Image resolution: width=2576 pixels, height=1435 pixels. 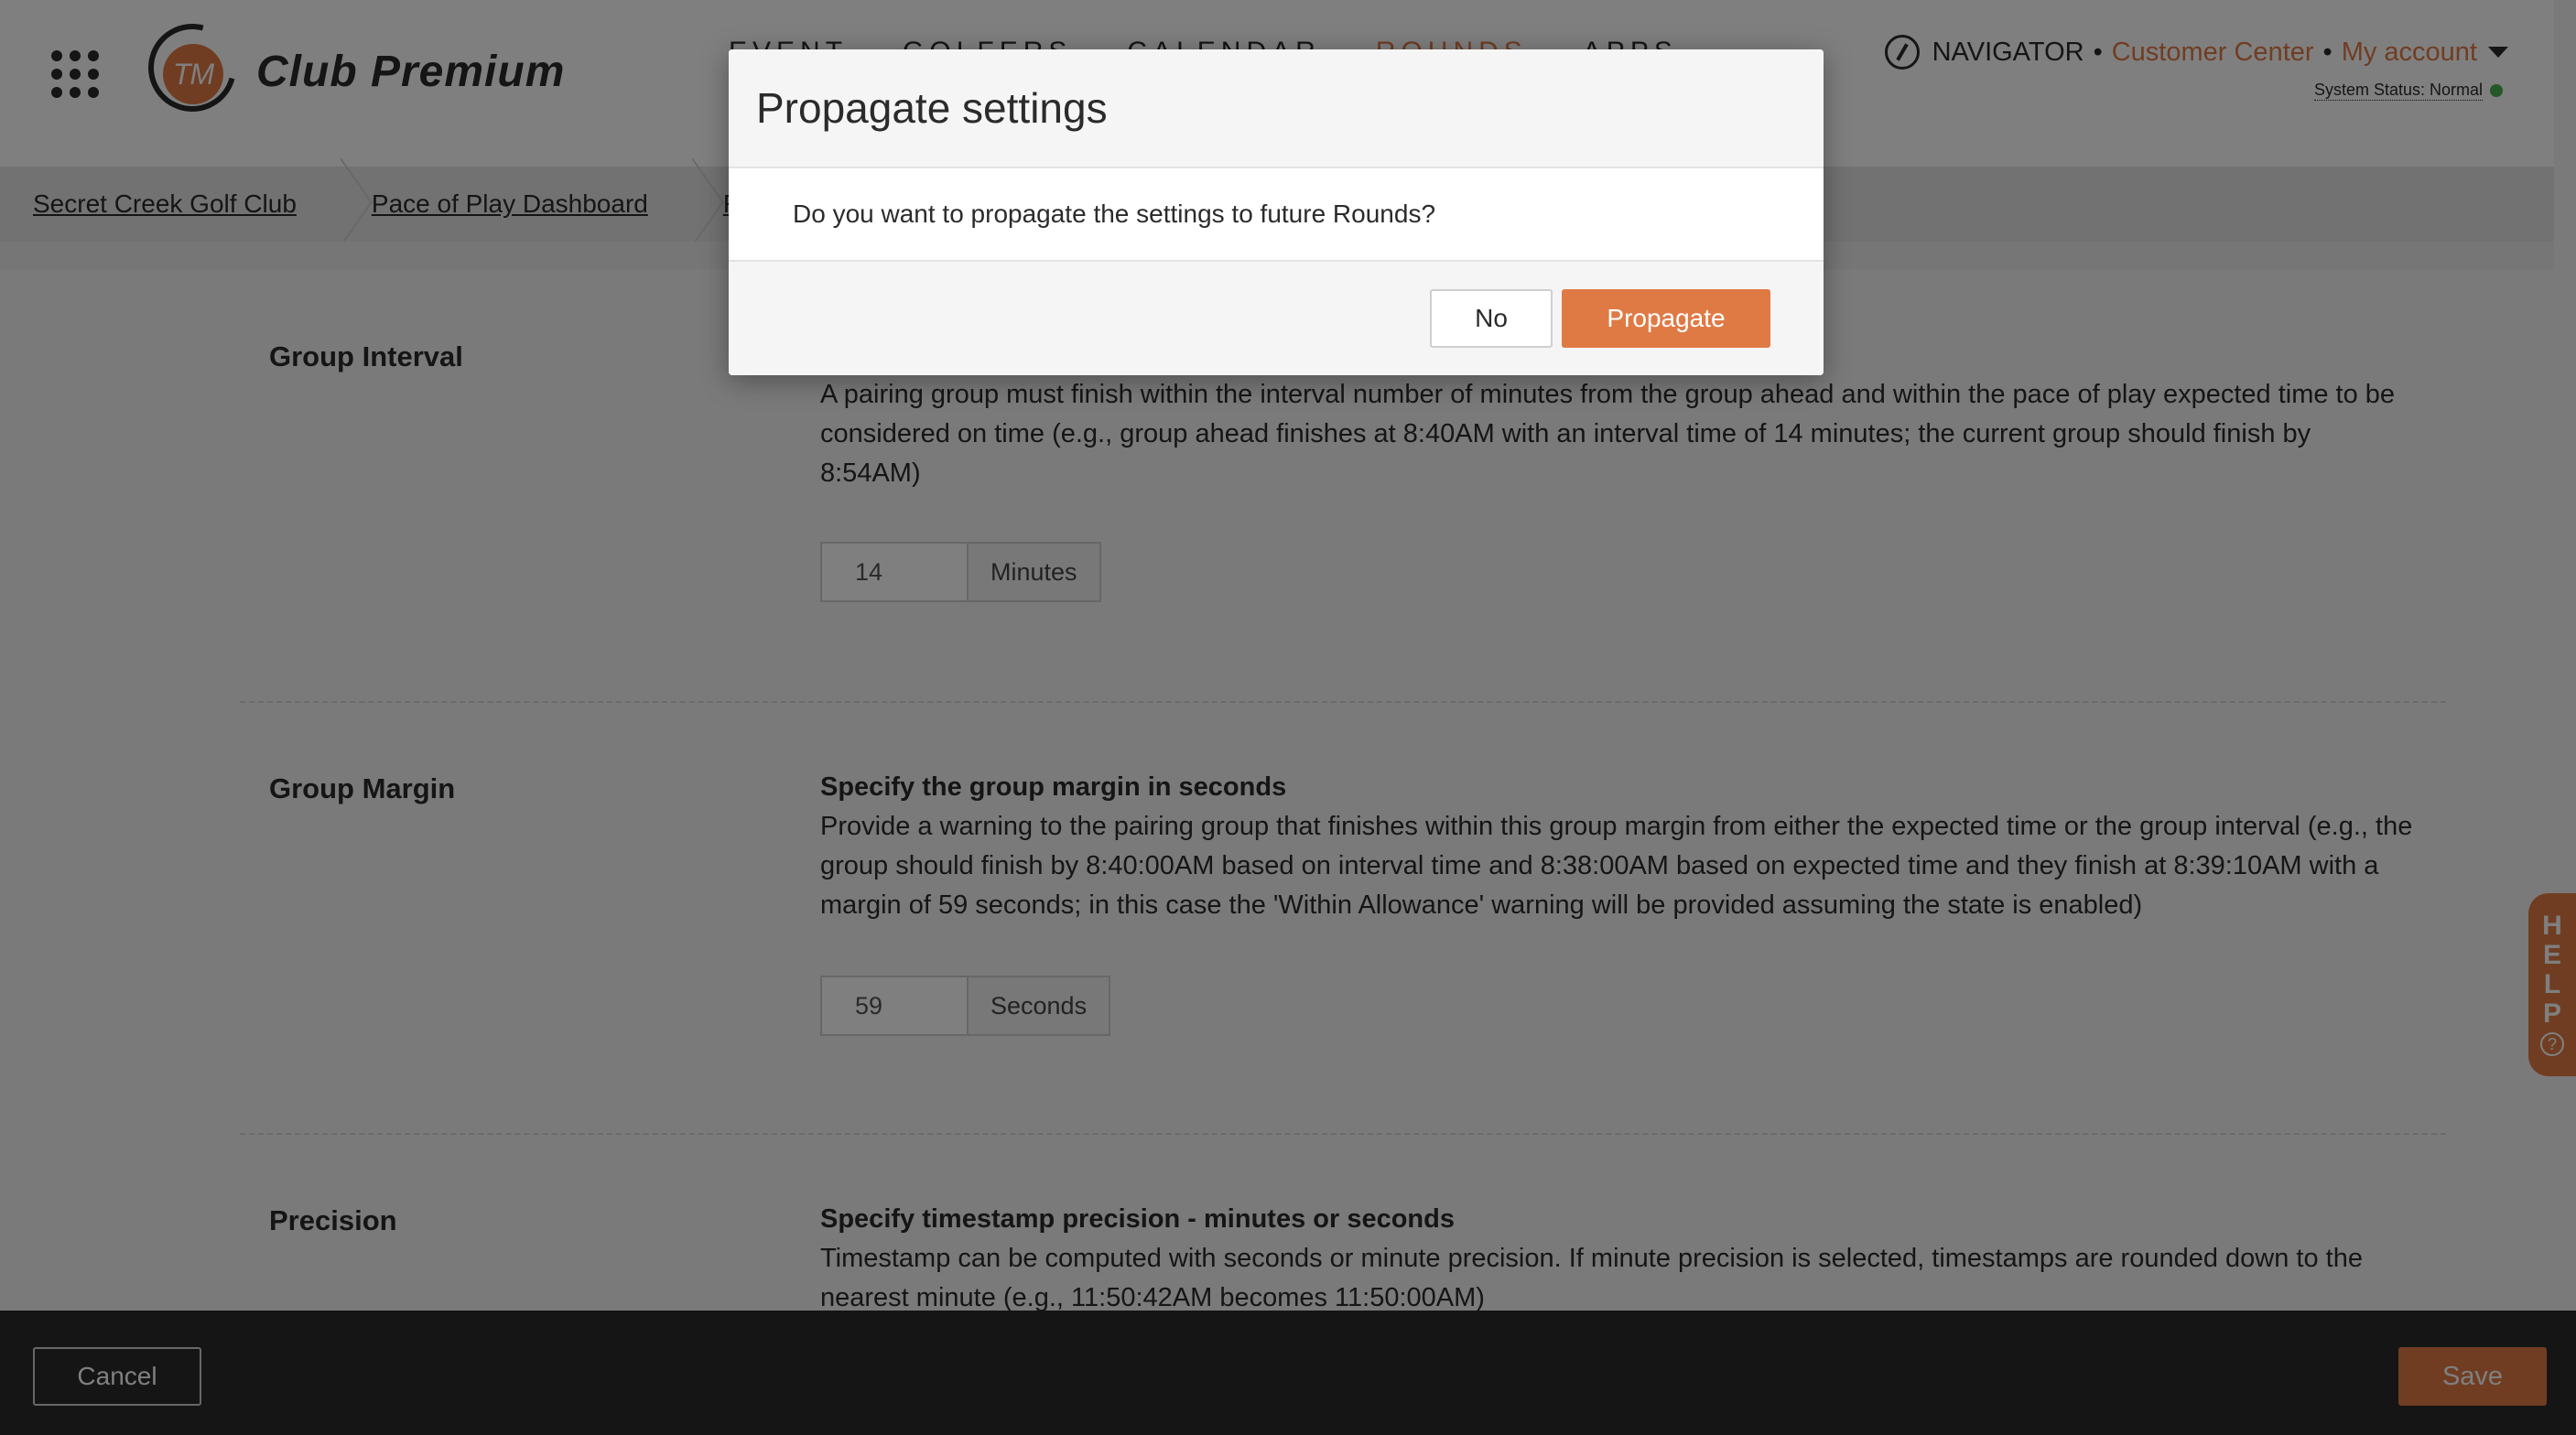 What do you see at coordinates (1276, 318) in the screenshot?
I see `dialog-footer: No Propagate` at bounding box center [1276, 318].